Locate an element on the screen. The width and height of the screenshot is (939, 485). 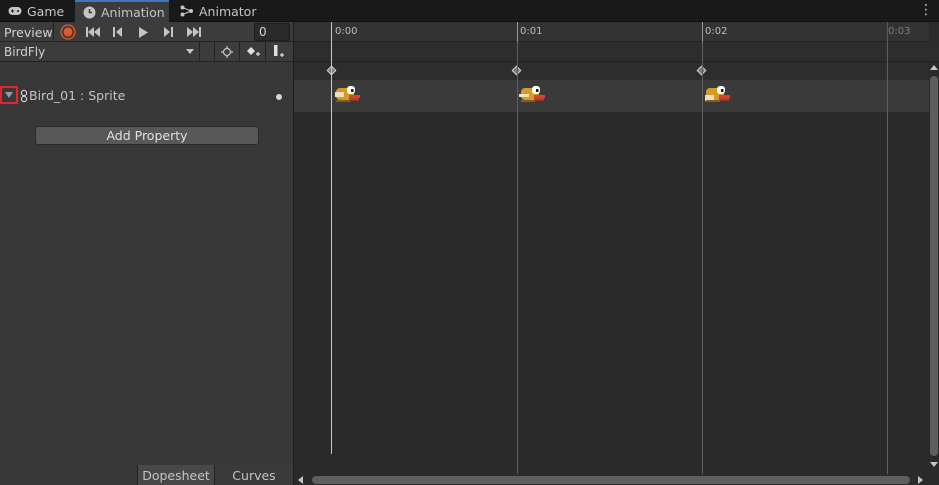
skip-to-start-icon is located at coordinates (93, 32).